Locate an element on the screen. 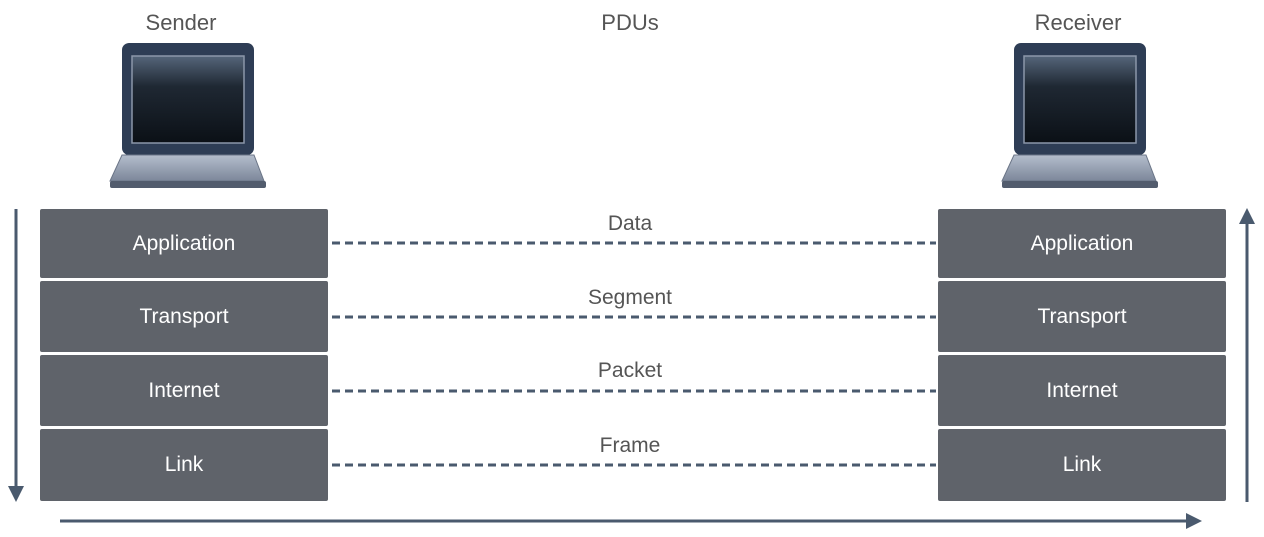 The height and width of the screenshot is (537, 1264). pdu-label-frame: Frame is located at coordinates (630, 445).